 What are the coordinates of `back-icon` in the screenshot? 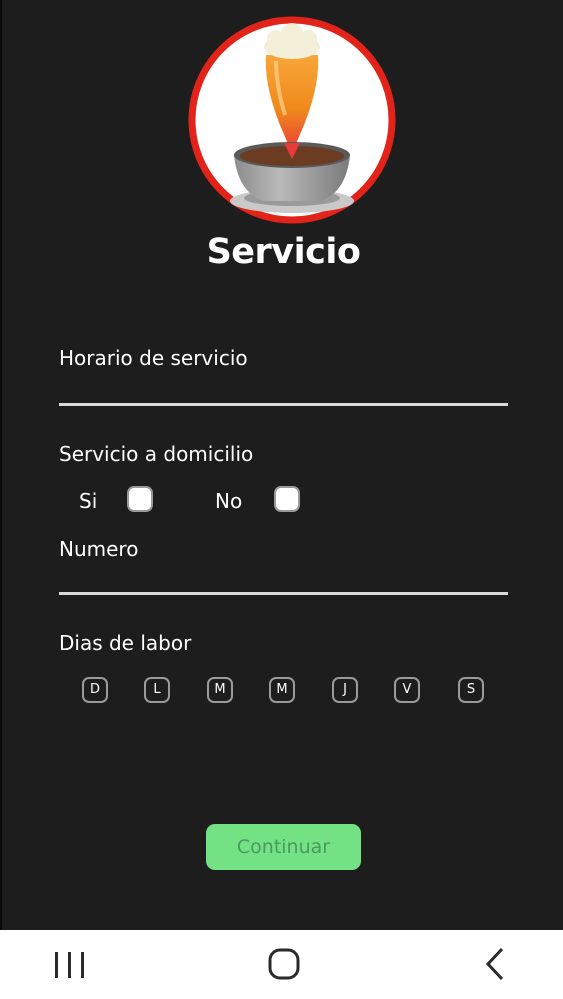 It's located at (496, 964).